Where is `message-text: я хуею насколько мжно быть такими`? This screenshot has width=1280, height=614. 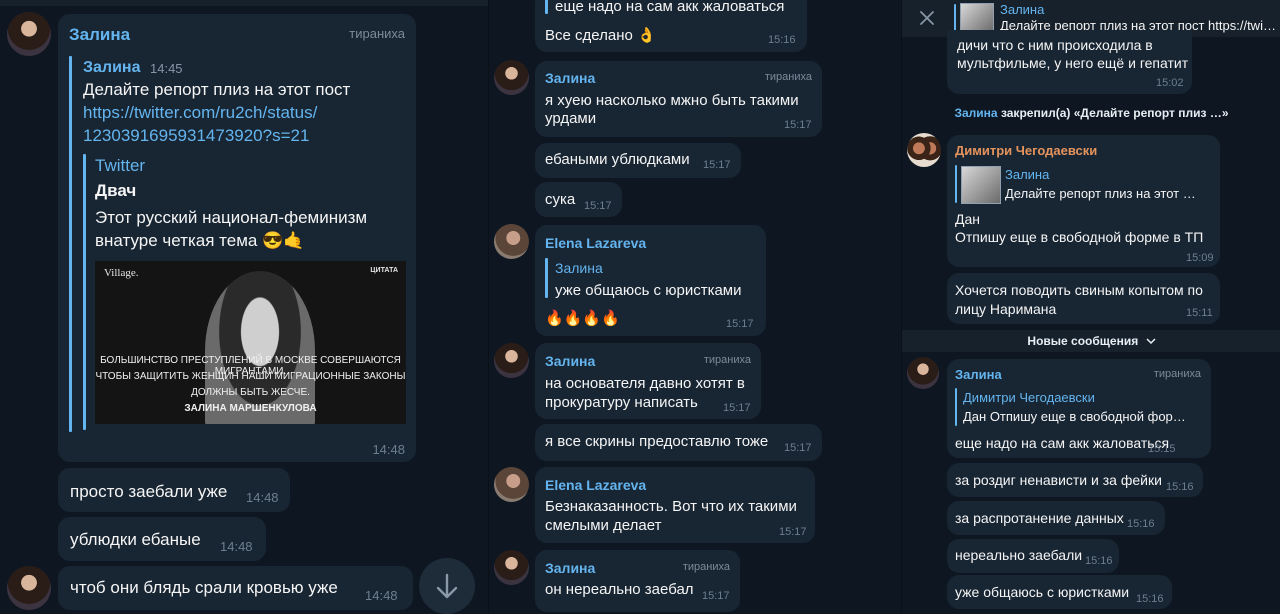
message-text: я хуею насколько мжно быть такими is located at coordinates (672, 100).